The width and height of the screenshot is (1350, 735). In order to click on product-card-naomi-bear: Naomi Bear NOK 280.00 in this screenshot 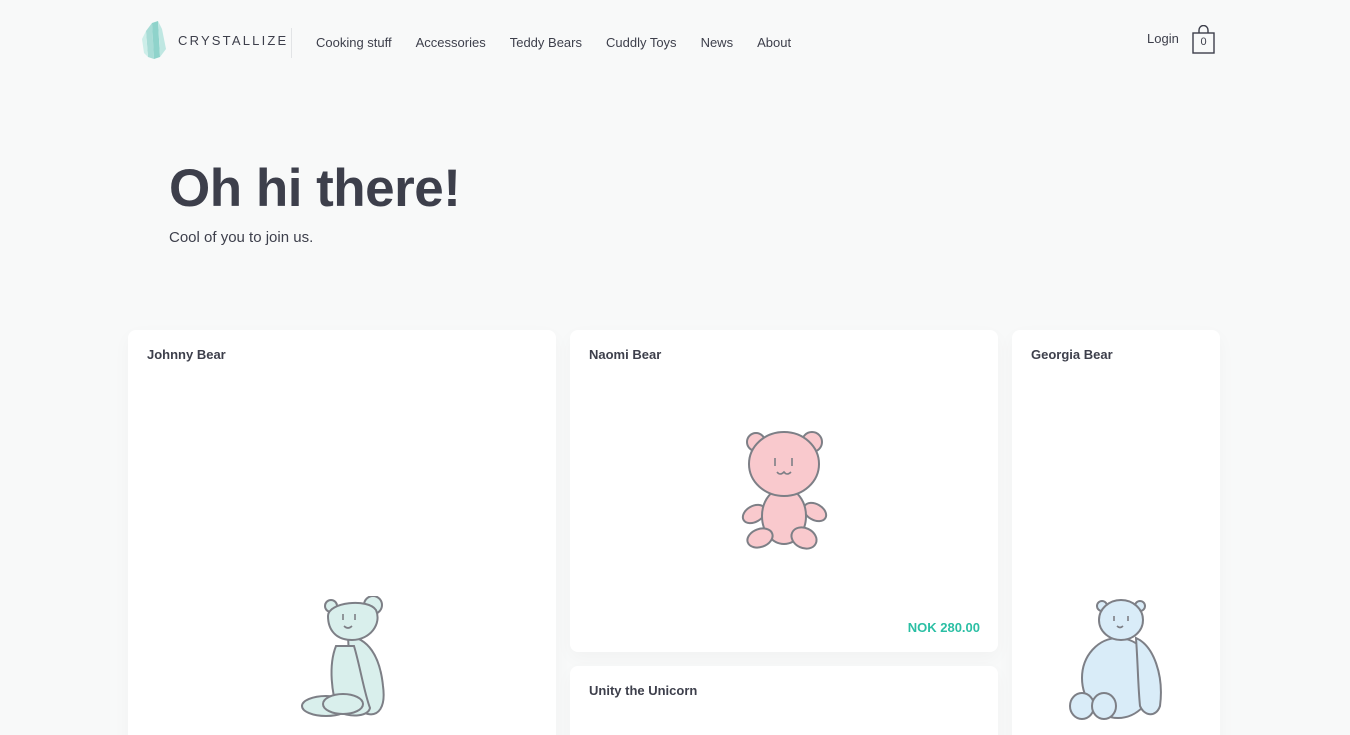, I will do `click(784, 491)`.